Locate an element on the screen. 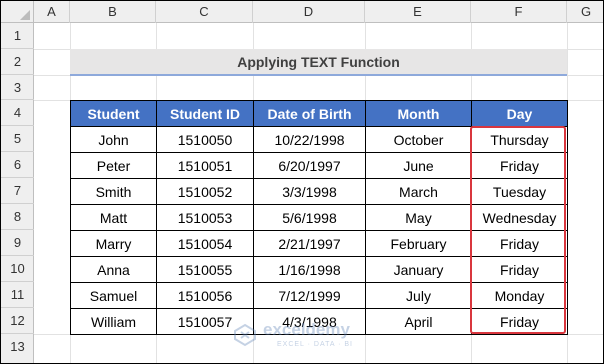 The width and height of the screenshot is (604, 364). cell-day: Monday is located at coordinates (519, 295).